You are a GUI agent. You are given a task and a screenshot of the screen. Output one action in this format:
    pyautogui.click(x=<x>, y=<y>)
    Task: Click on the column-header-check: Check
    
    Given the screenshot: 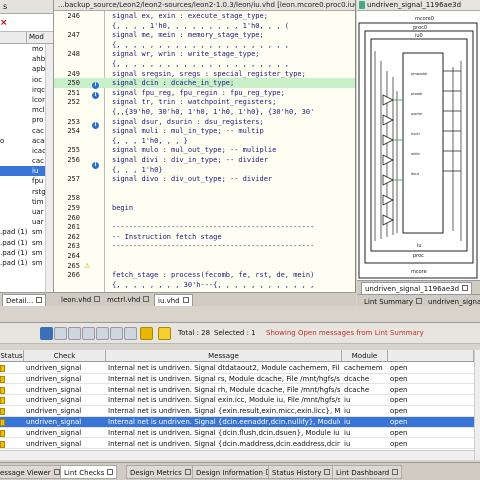 What is the action you would take?
    pyautogui.click(x=65, y=356)
    